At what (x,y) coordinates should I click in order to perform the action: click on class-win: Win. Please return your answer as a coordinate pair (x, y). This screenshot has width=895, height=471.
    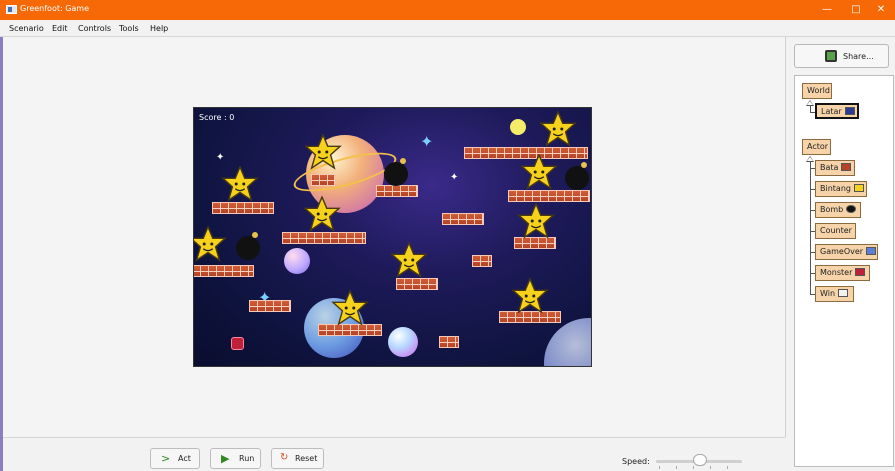
    Looking at the image, I should click on (834, 294).